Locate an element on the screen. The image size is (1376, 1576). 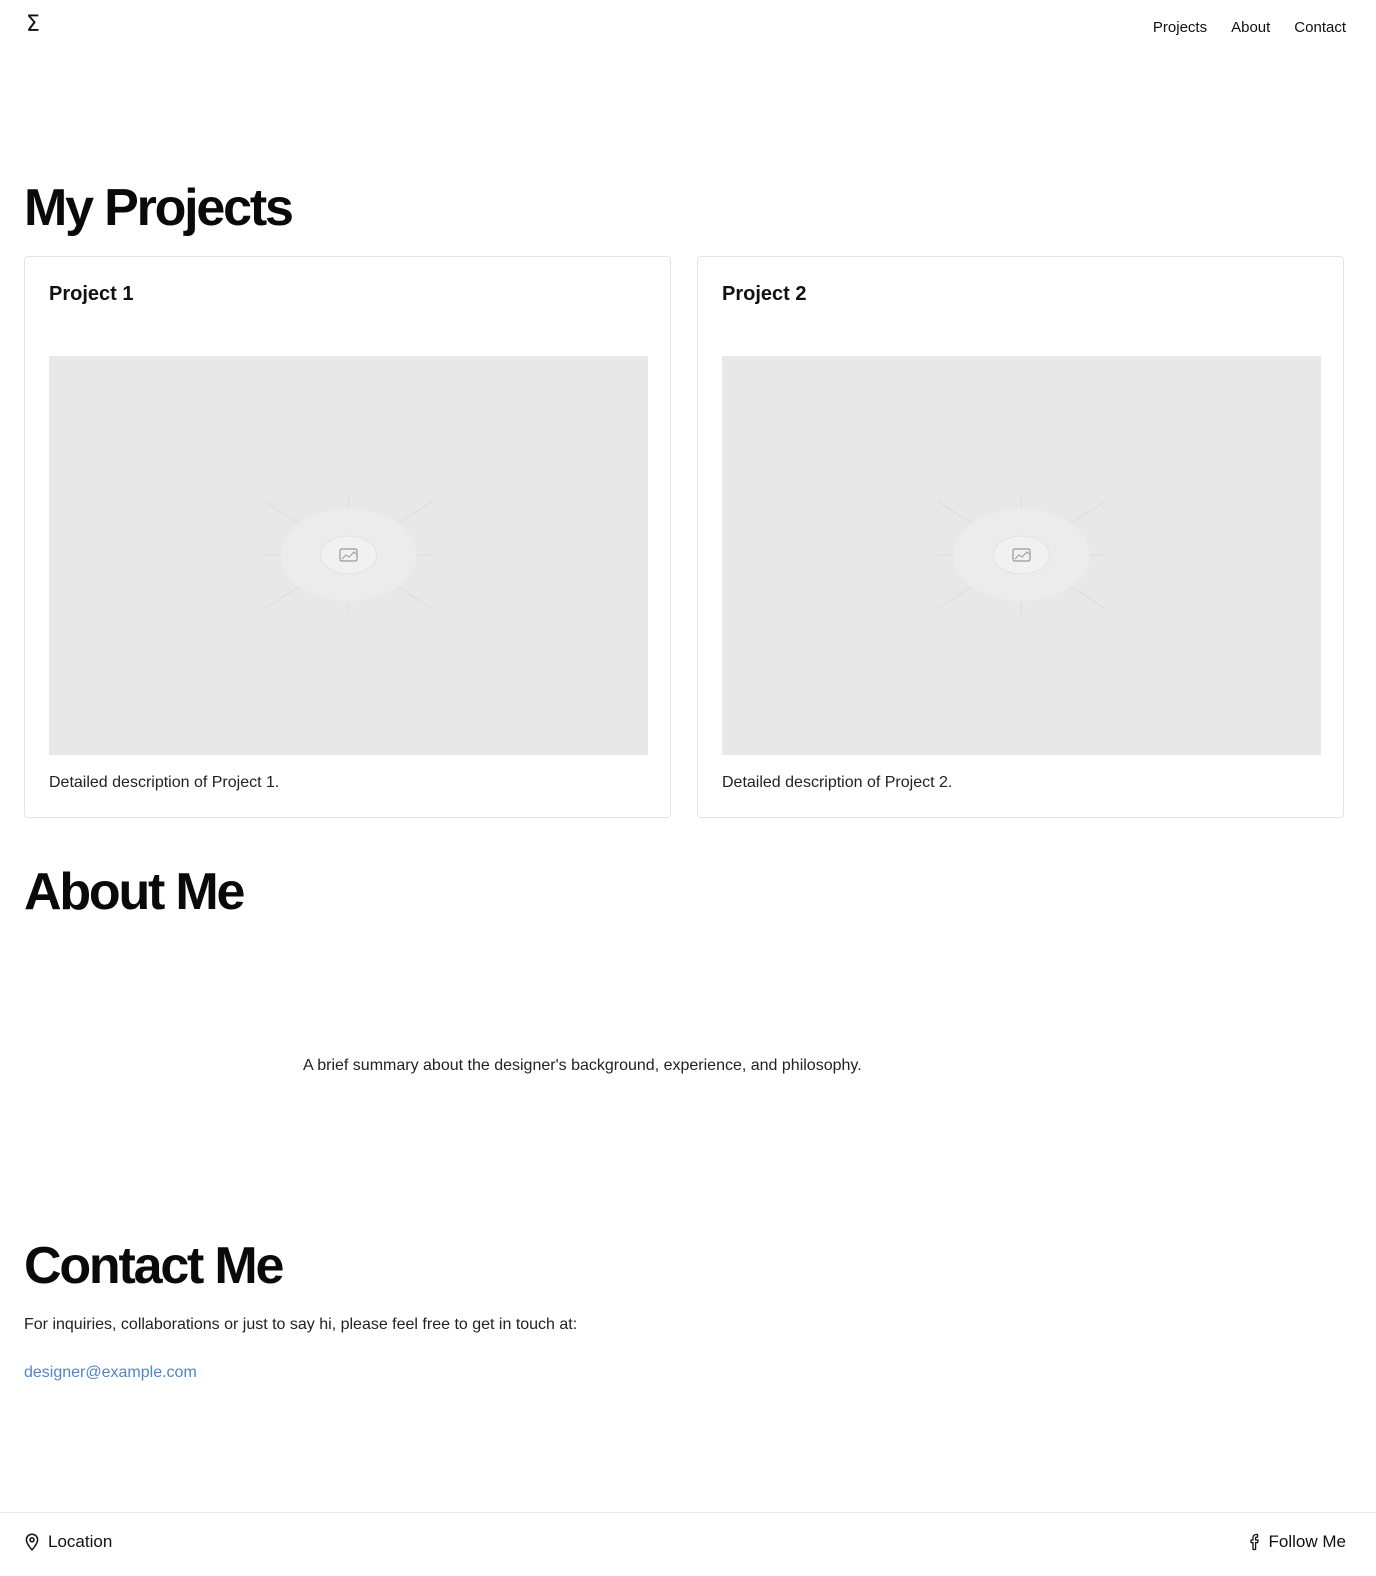
follow-me-label: Follow Me is located at coordinates (1307, 1541).